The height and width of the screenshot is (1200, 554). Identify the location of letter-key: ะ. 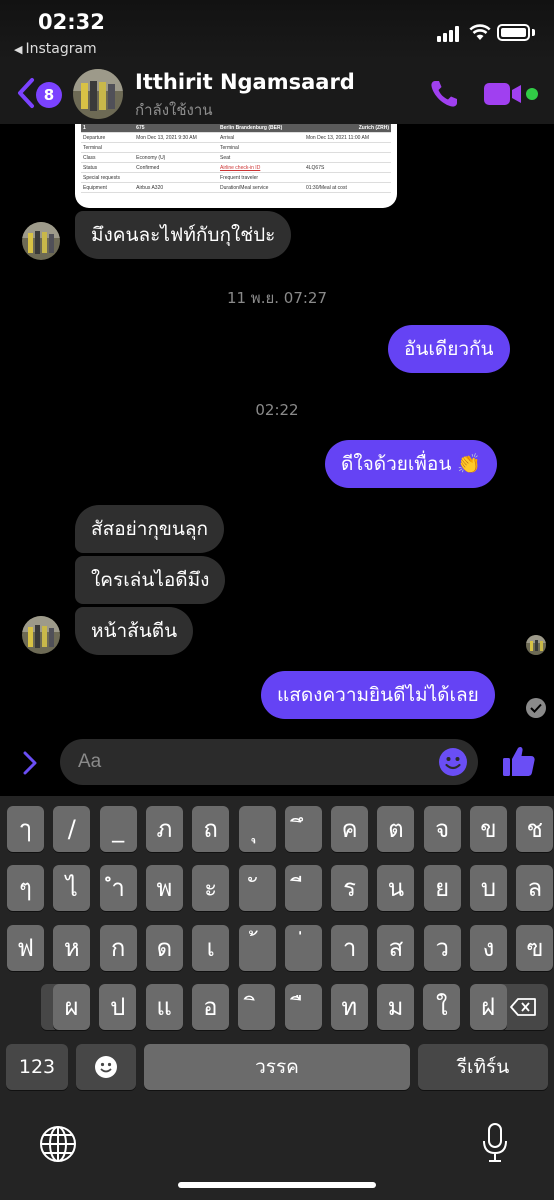
(211, 888).